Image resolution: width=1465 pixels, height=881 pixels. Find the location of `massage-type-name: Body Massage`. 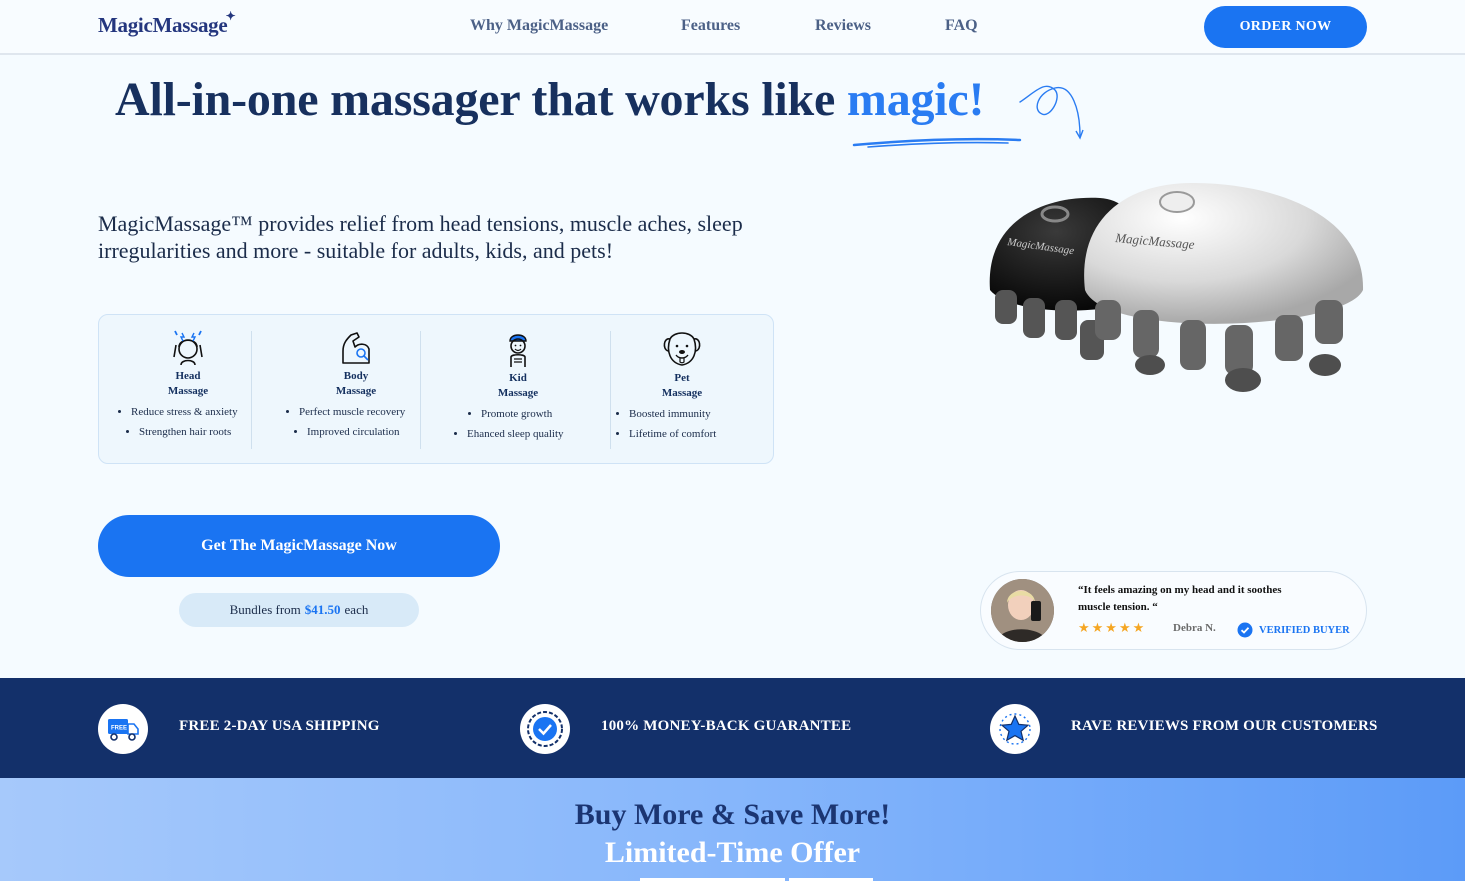

massage-type-name: Body Massage is located at coordinates (356, 383).